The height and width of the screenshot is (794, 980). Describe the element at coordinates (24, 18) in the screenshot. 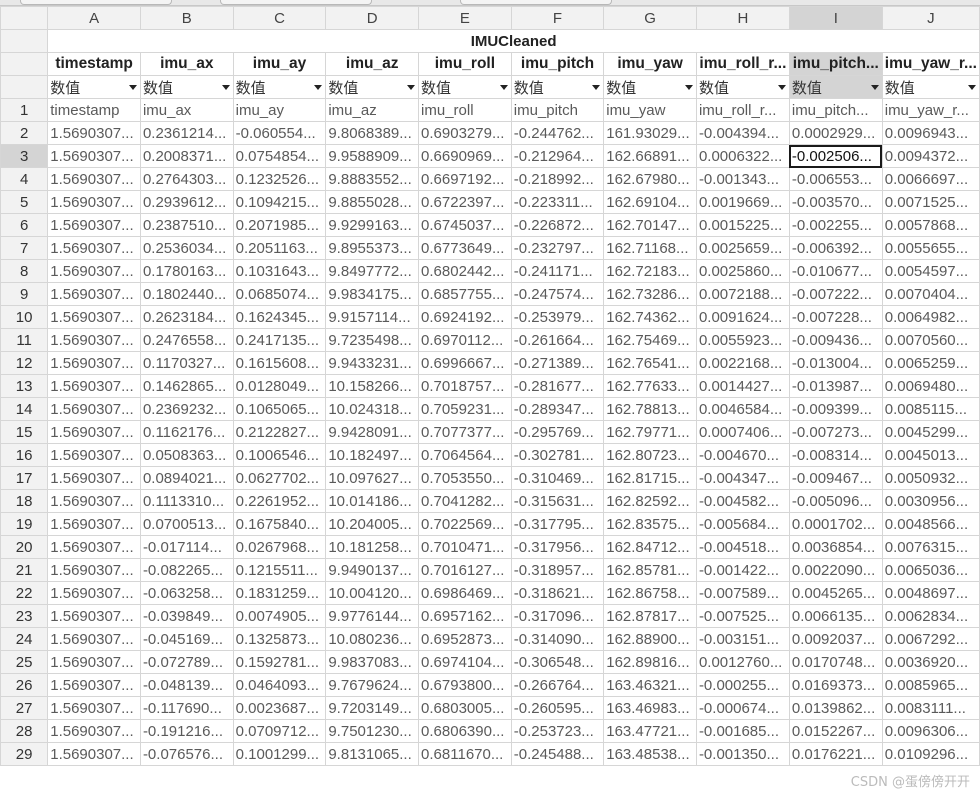

I see `select-all-corner` at that location.